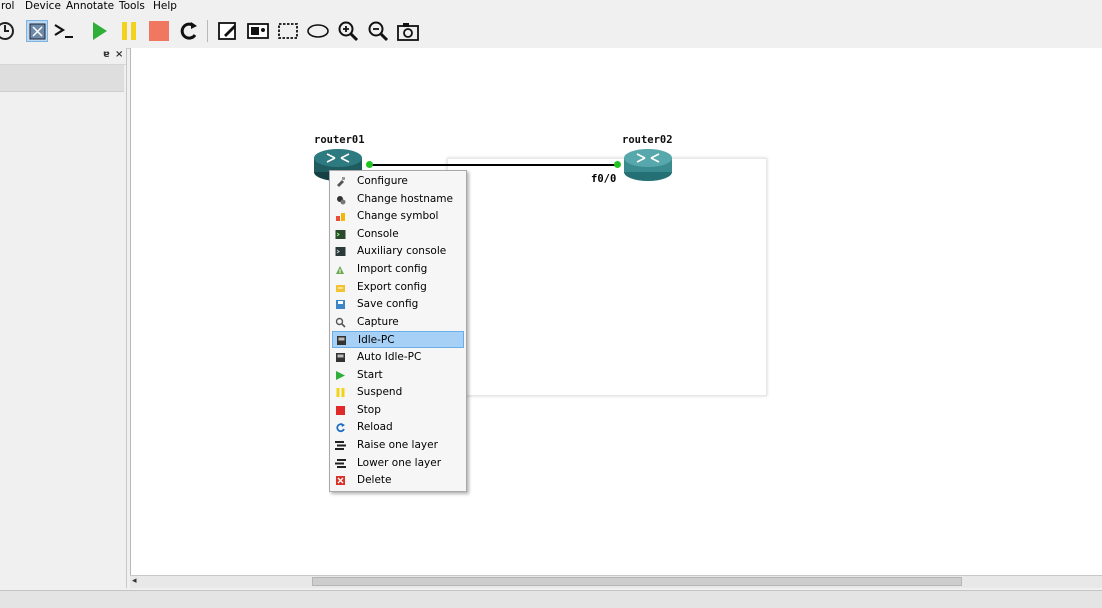  I want to click on change-hostname-icon, so click(341, 200).